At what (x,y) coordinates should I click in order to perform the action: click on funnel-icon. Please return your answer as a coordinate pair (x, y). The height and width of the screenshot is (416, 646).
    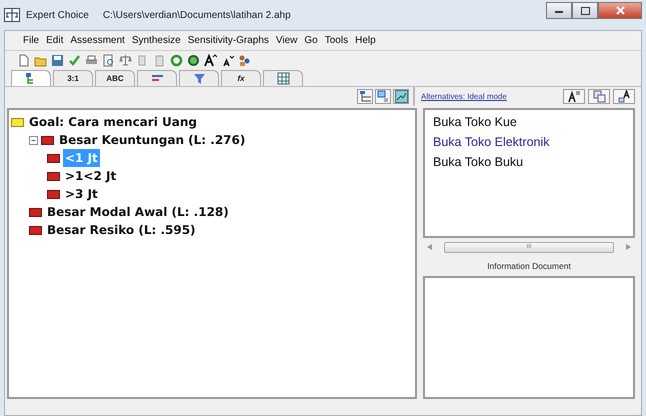
    Looking at the image, I should click on (199, 78).